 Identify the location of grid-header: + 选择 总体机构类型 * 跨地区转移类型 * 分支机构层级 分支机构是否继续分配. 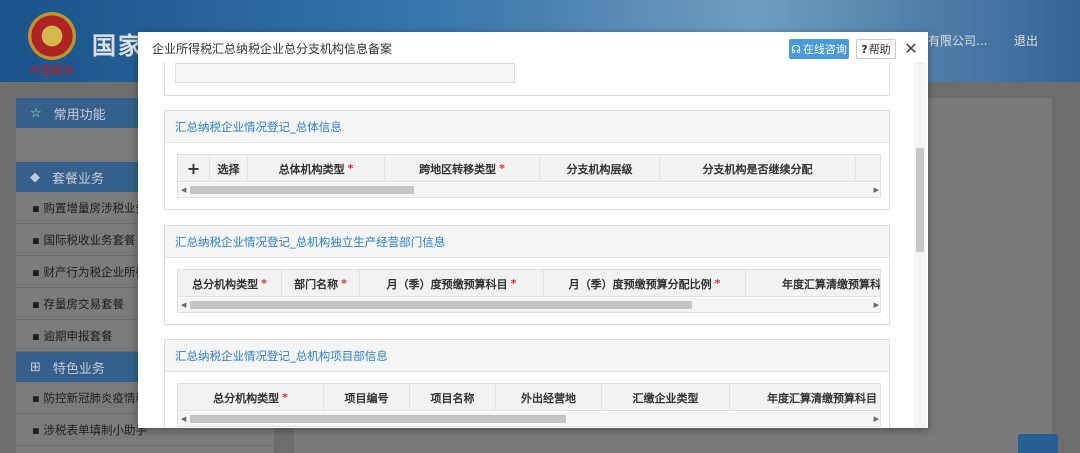
(529, 168).